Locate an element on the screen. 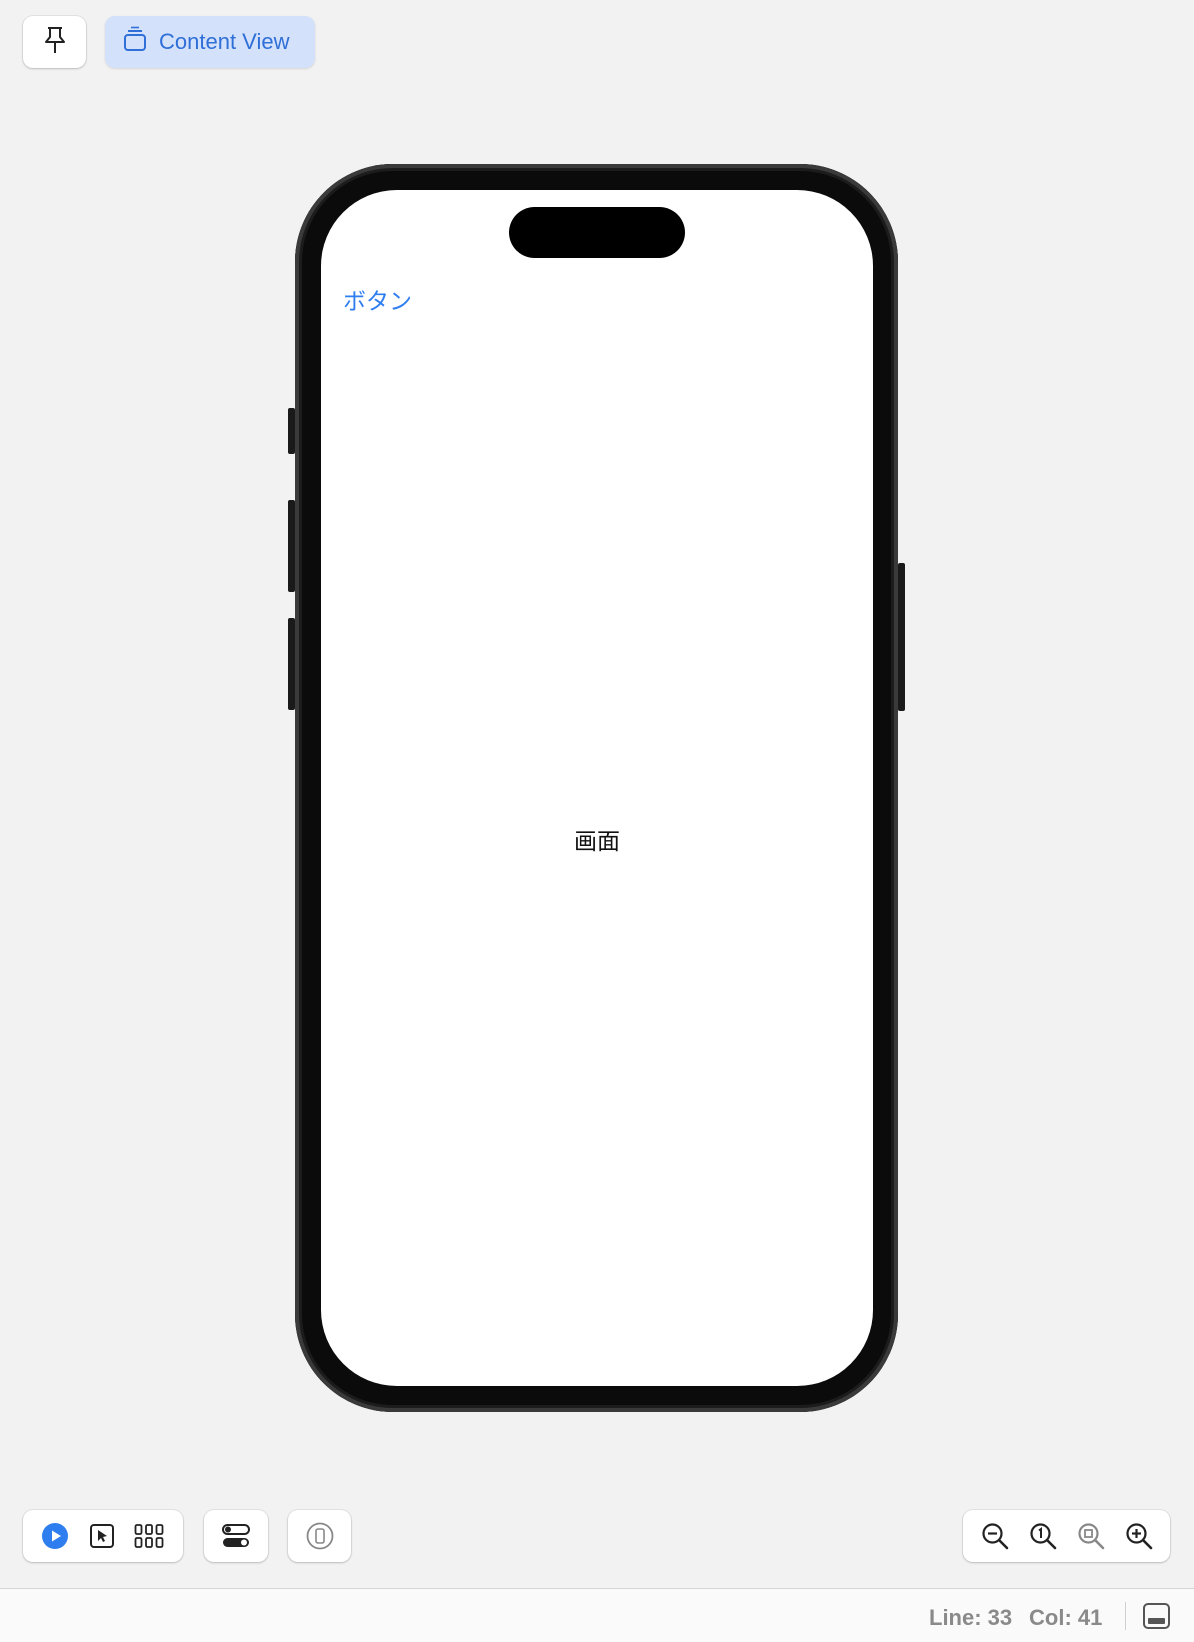 This screenshot has height=1642, width=1194. selectable-icon is located at coordinates (102, 1536).